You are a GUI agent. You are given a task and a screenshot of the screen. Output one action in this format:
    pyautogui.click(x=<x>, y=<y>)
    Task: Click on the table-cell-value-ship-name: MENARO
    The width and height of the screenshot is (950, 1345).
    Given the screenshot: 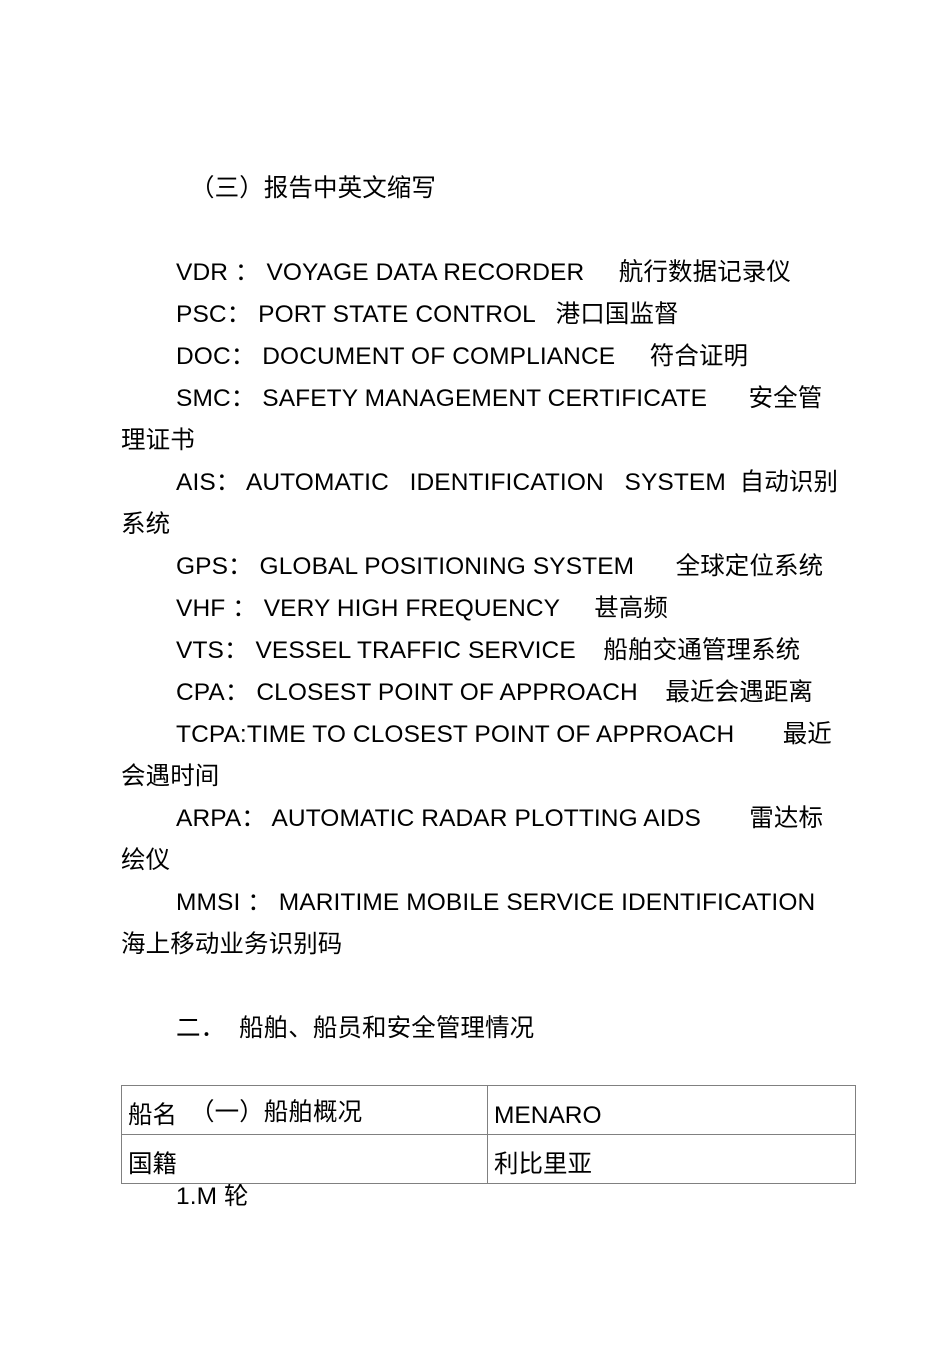 What is the action you would take?
    pyautogui.click(x=671, y=1110)
    